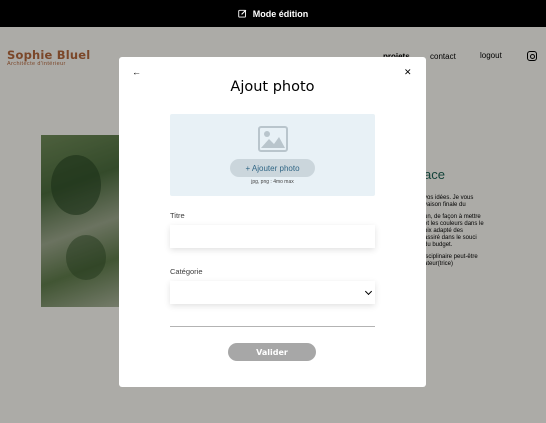 The width and height of the screenshot is (546, 423). I want to click on category-label: Catégorie, so click(186, 271).